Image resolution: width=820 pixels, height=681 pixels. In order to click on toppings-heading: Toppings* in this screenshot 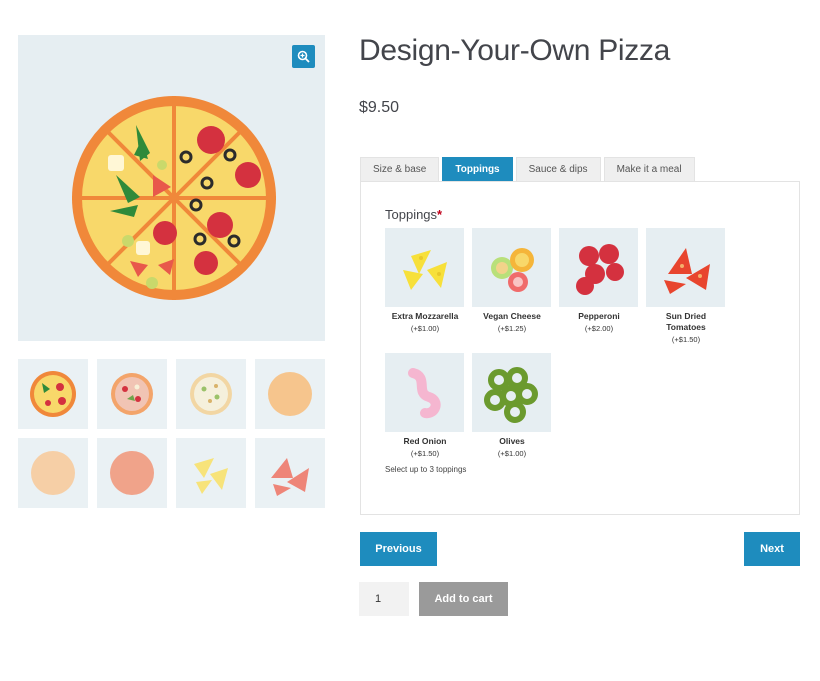, I will do `click(413, 214)`.